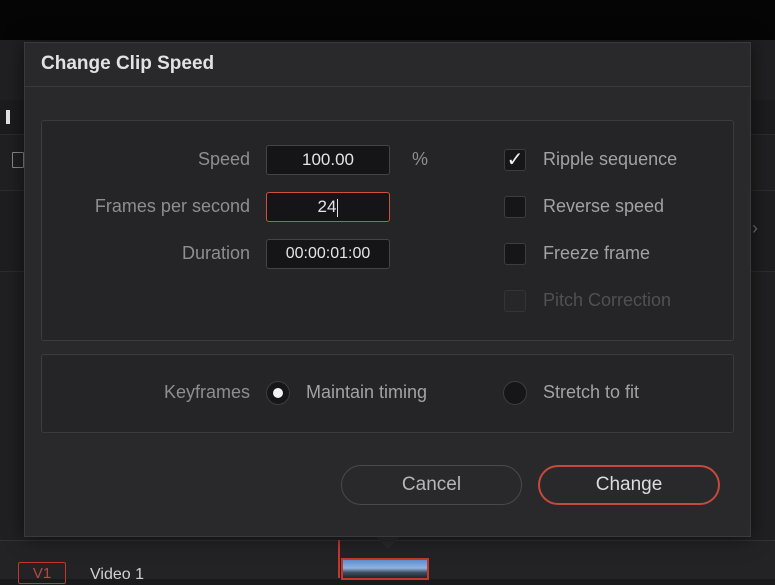  Describe the element at coordinates (338, 207) in the screenshot. I see `text-caret` at that location.